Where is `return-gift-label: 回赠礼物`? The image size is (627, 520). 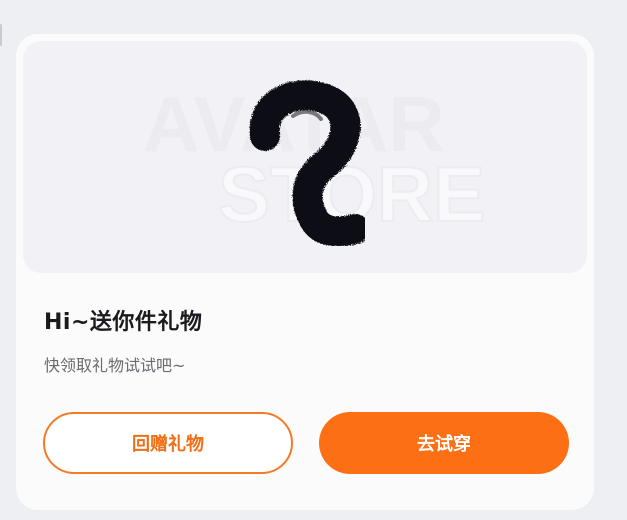 return-gift-label: 回赠礼物 is located at coordinates (168, 444).